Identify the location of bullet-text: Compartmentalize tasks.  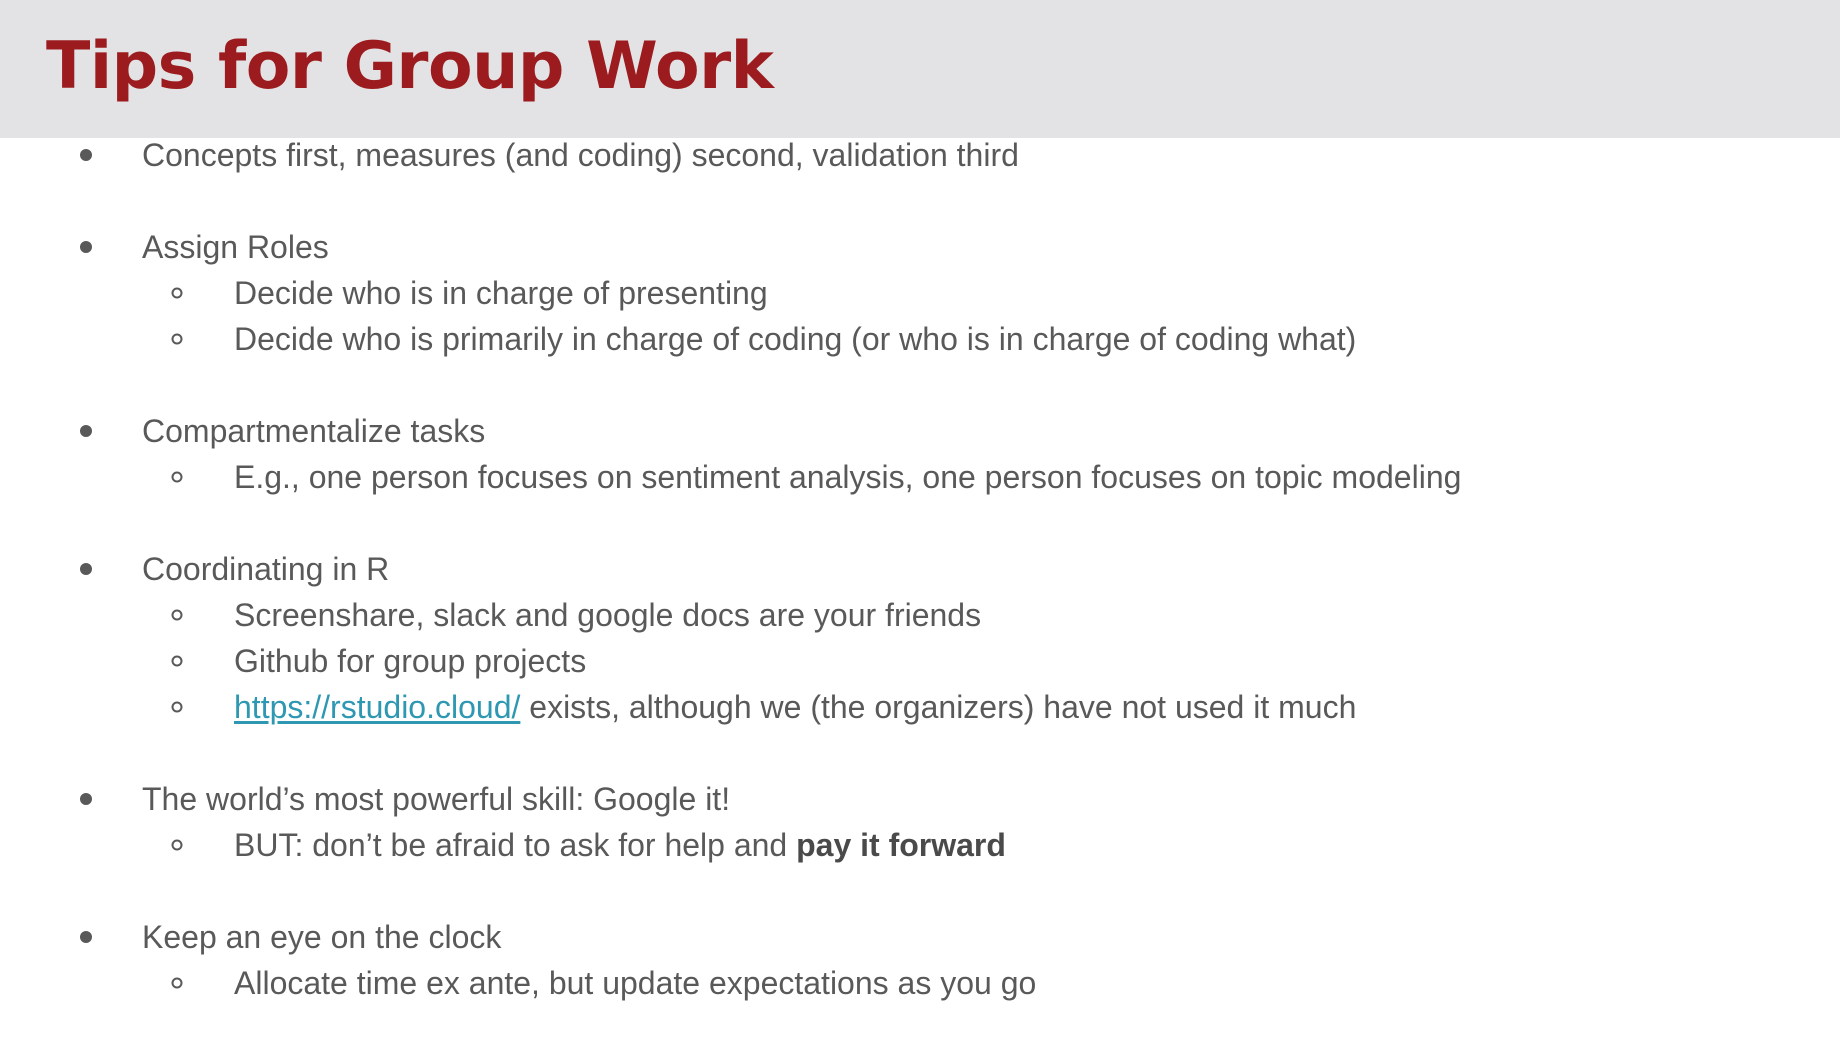
(314, 431).